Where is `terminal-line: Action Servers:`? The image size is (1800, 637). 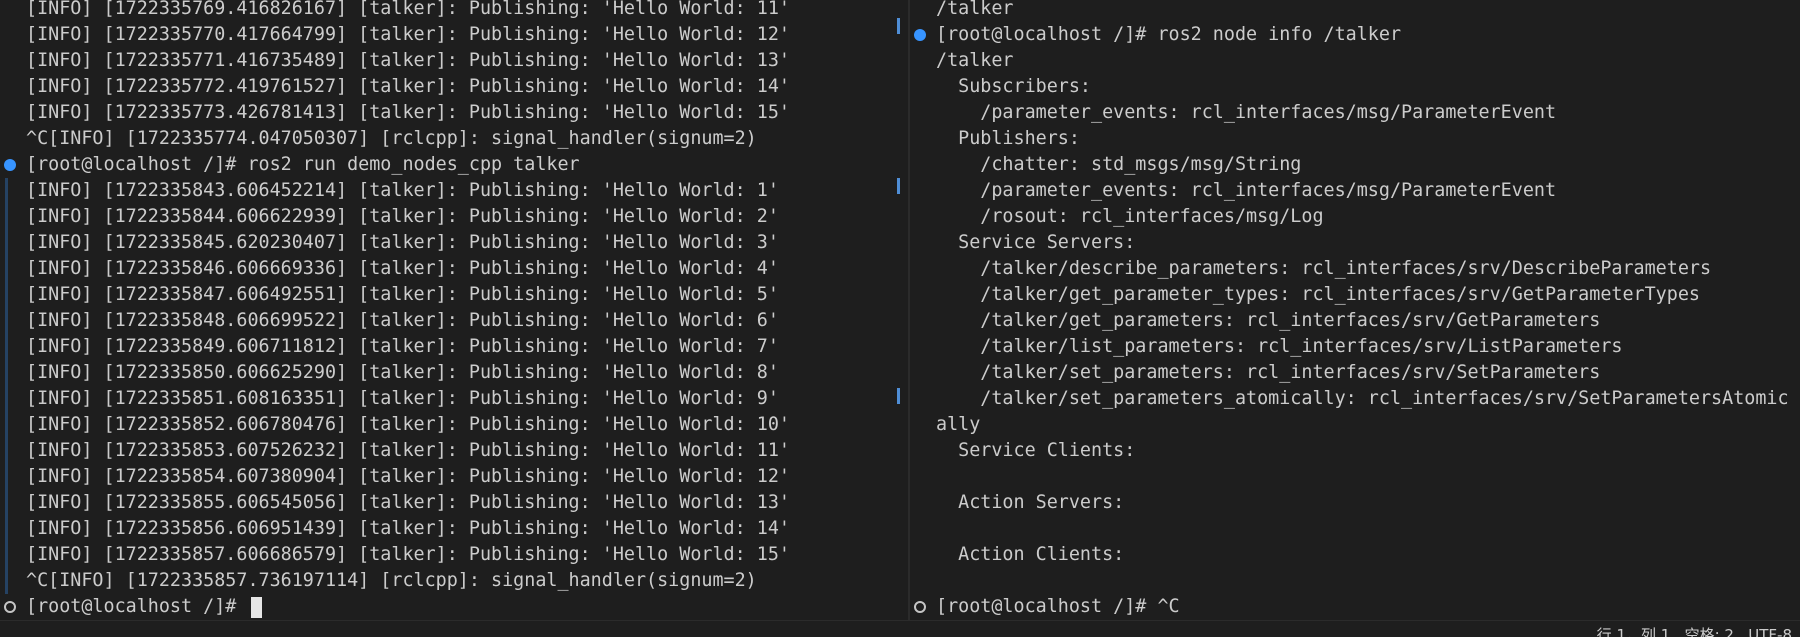
terminal-line: Action Servers: is located at coordinates (1348, 503).